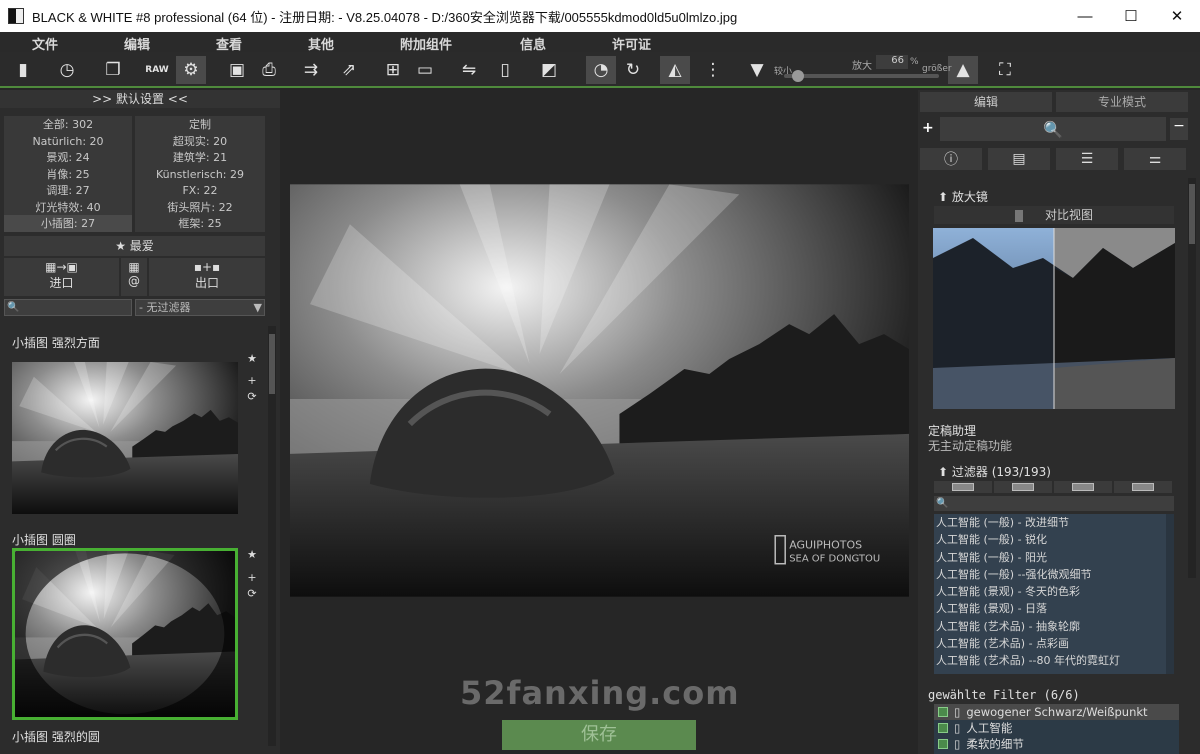 The width and height of the screenshot is (1200, 754). What do you see at coordinates (1054, 626) in the screenshot?
I see `filter-list-item: 人工智能 (艺术品) - 抽象轮廓` at bounding box center [1054, 626].